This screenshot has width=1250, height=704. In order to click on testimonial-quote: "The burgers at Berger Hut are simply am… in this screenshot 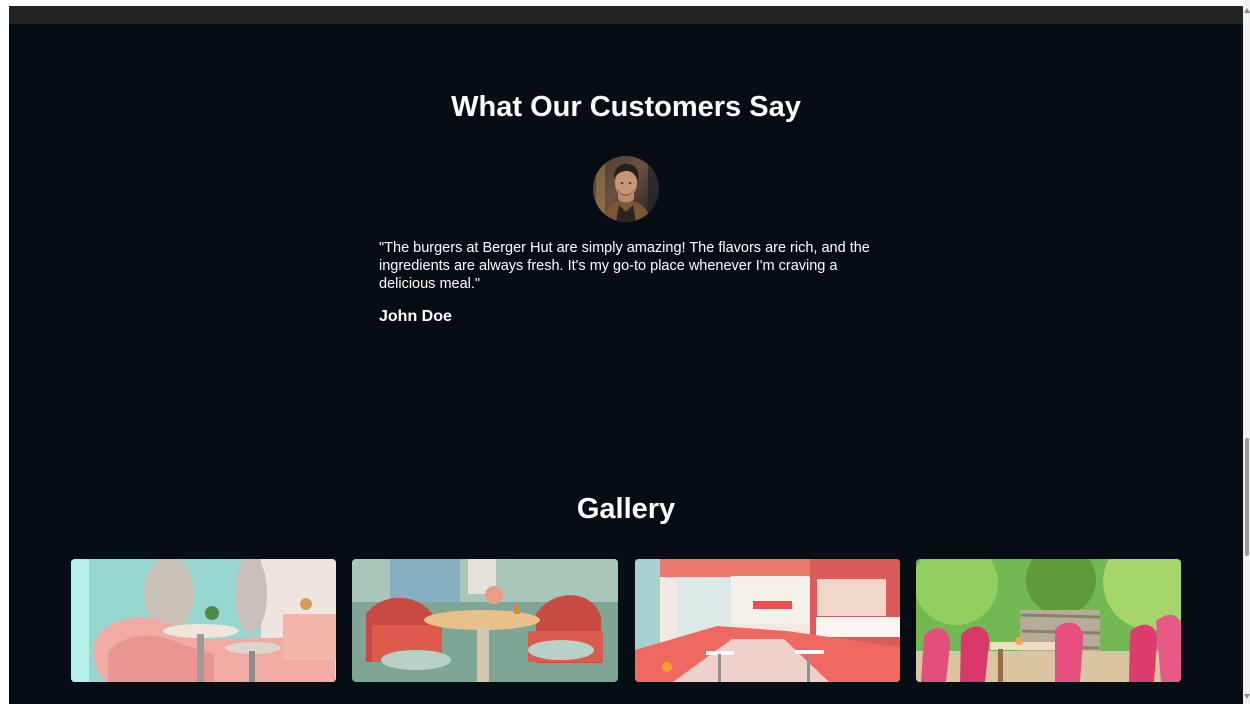, I will do `click(624, 266)`.